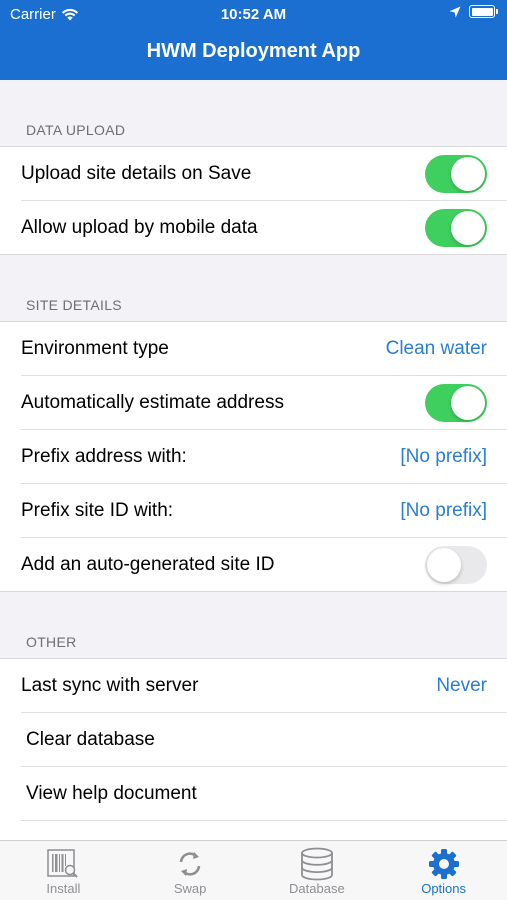  I want to click on app-header: Carrier 10:52 AM HWM Deployment App, so click(253, 40).